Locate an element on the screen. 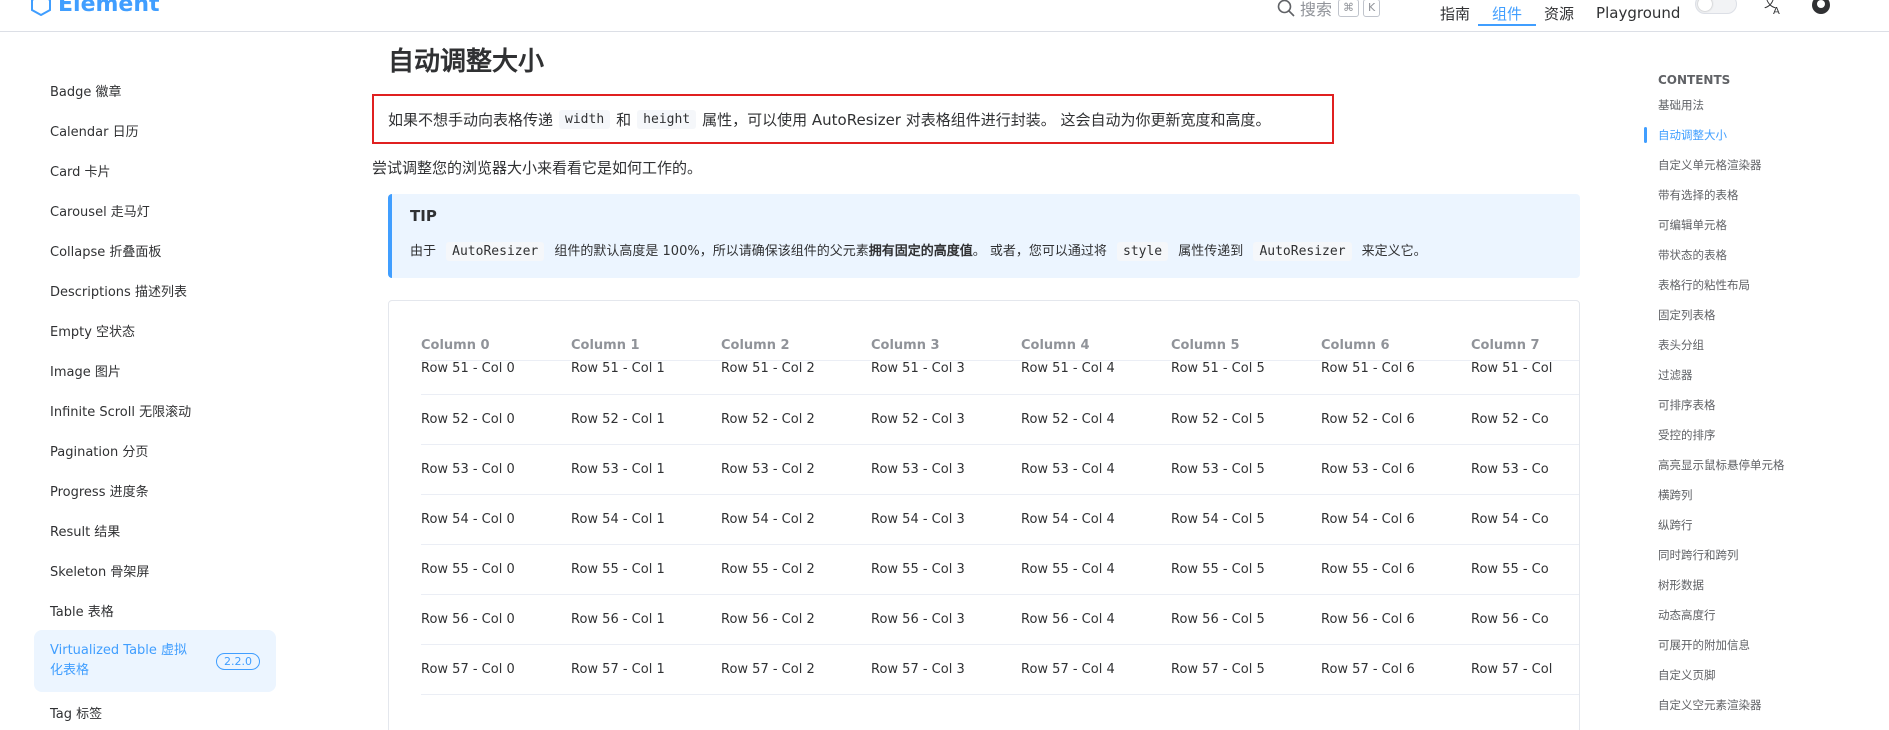 This screenshot has width=1889, height=730. table-cell: Row 57 - Col is located at coordinates (1512, 669).